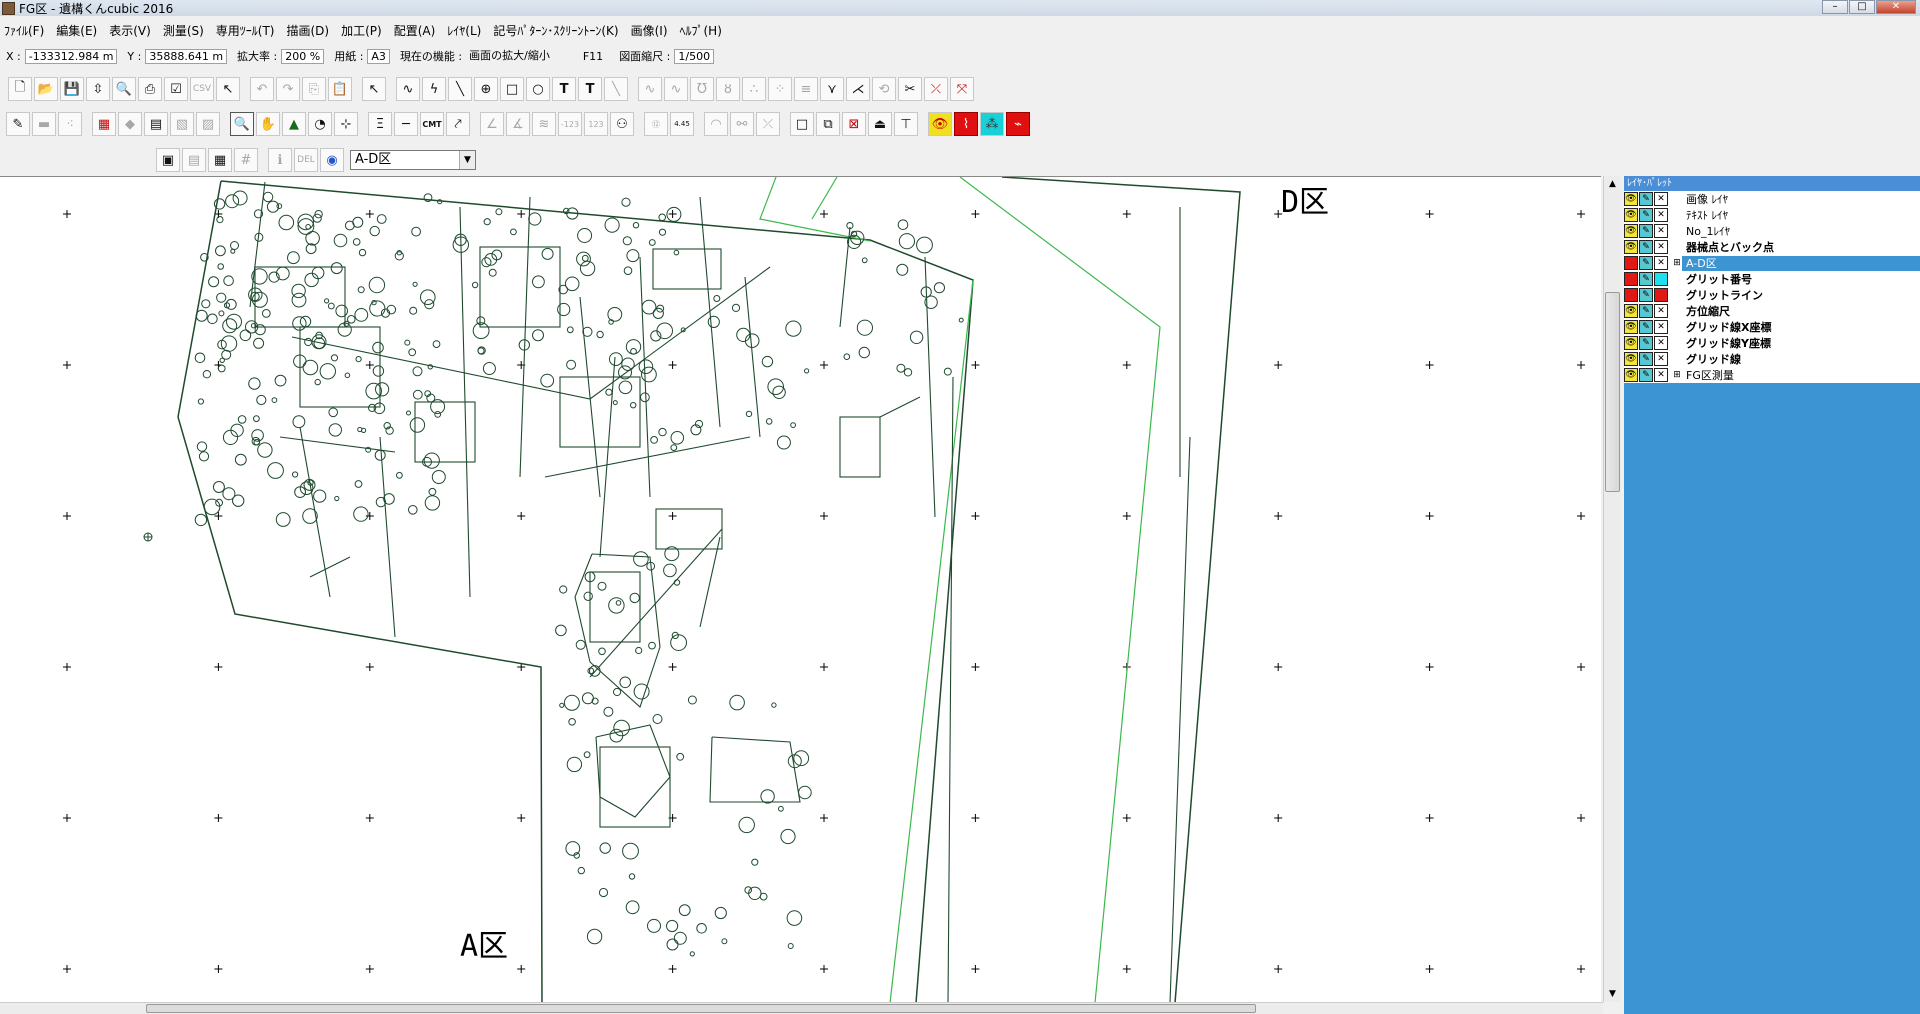 The width and height of the screenshot is (1920, 1014). I want to click on layer-row: 👁 ✎ ✕ グリッド線Y座標, so click(1772, 343).